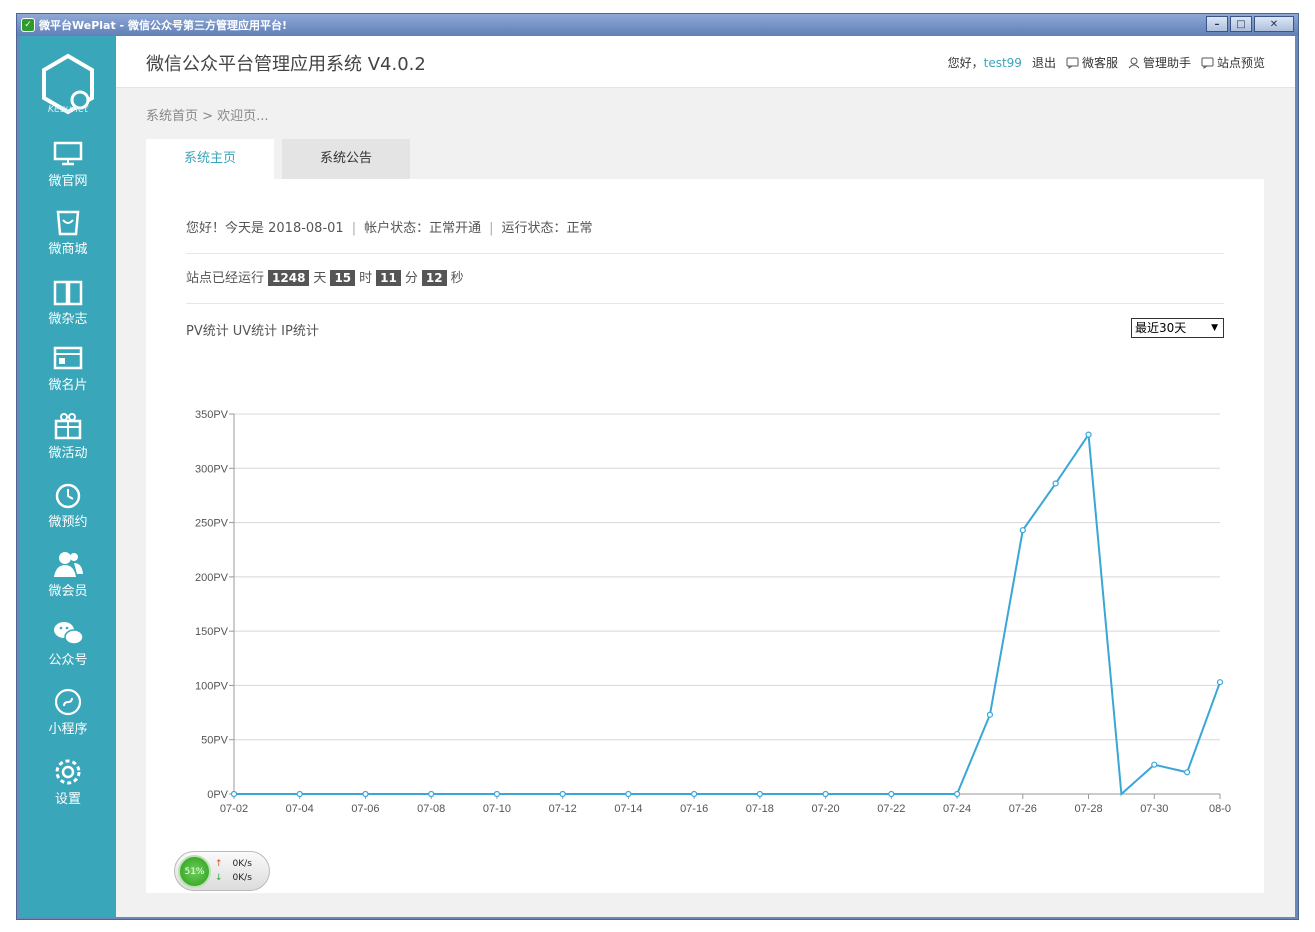  I want to click on user-icon, so click(1134, 62).